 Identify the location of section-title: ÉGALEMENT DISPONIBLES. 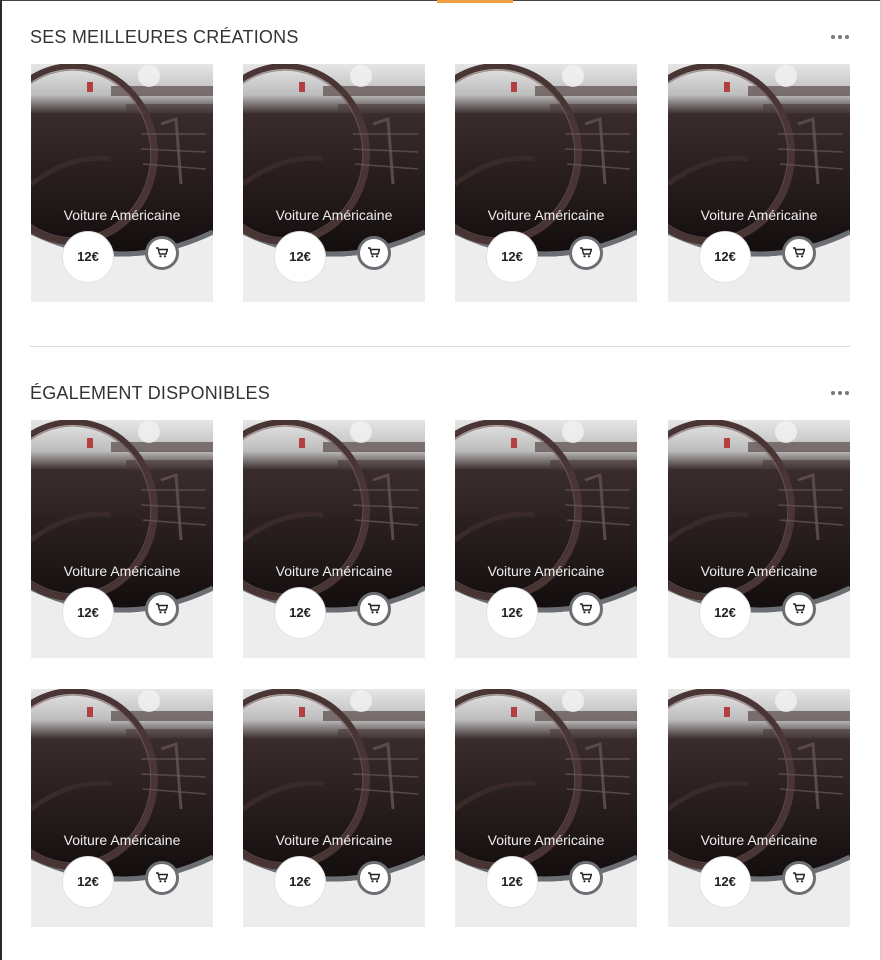
(150, 393).